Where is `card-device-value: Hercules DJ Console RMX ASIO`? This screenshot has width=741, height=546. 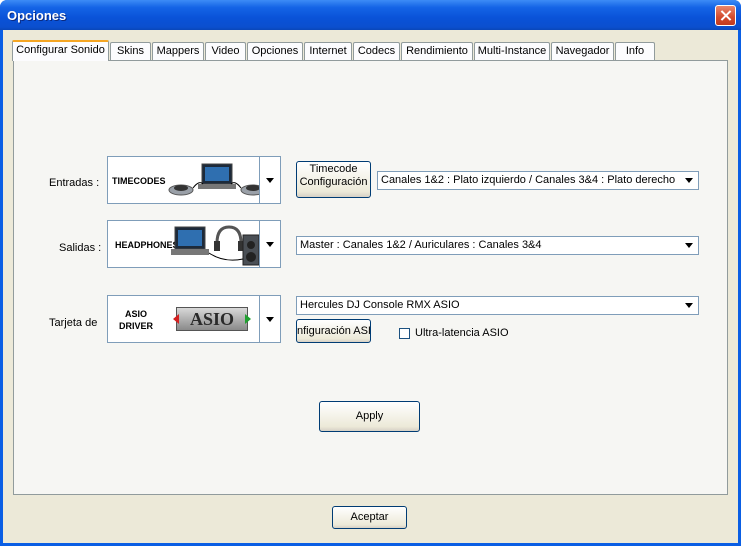
card-device-value: Hercules DJ Console RMX ASIO is located at coordinates (380, 305).